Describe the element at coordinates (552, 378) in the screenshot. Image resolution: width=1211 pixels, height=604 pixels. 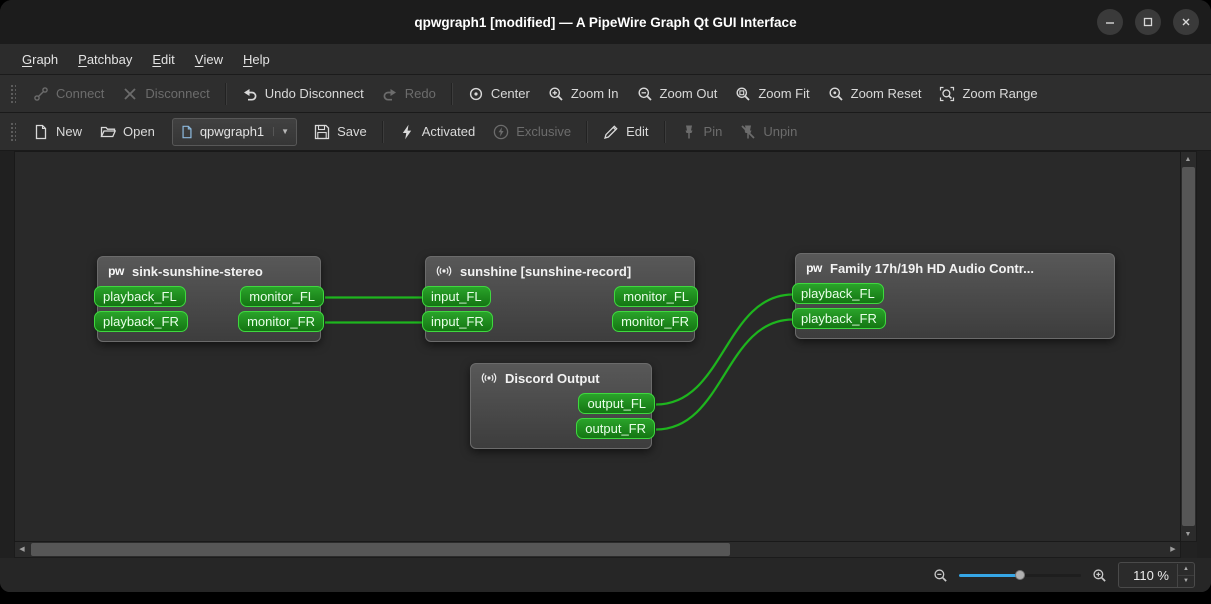
I see `node-title: Discord Output` at that location.